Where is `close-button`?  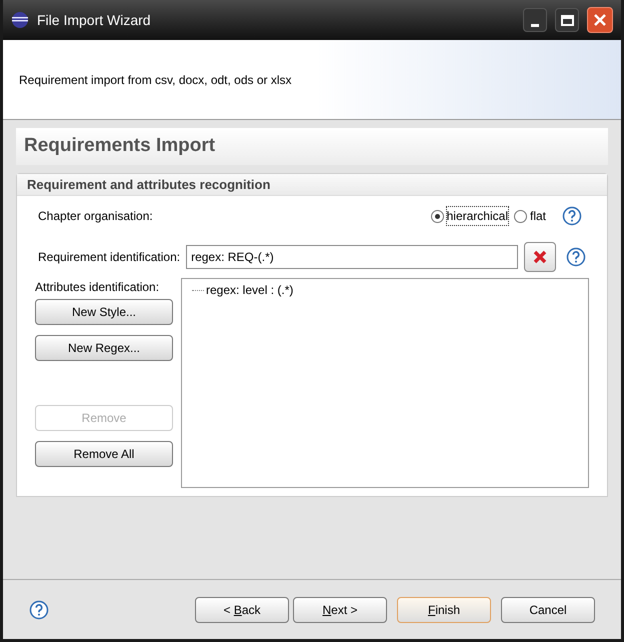 close-button is located at coordinates (600, 20).